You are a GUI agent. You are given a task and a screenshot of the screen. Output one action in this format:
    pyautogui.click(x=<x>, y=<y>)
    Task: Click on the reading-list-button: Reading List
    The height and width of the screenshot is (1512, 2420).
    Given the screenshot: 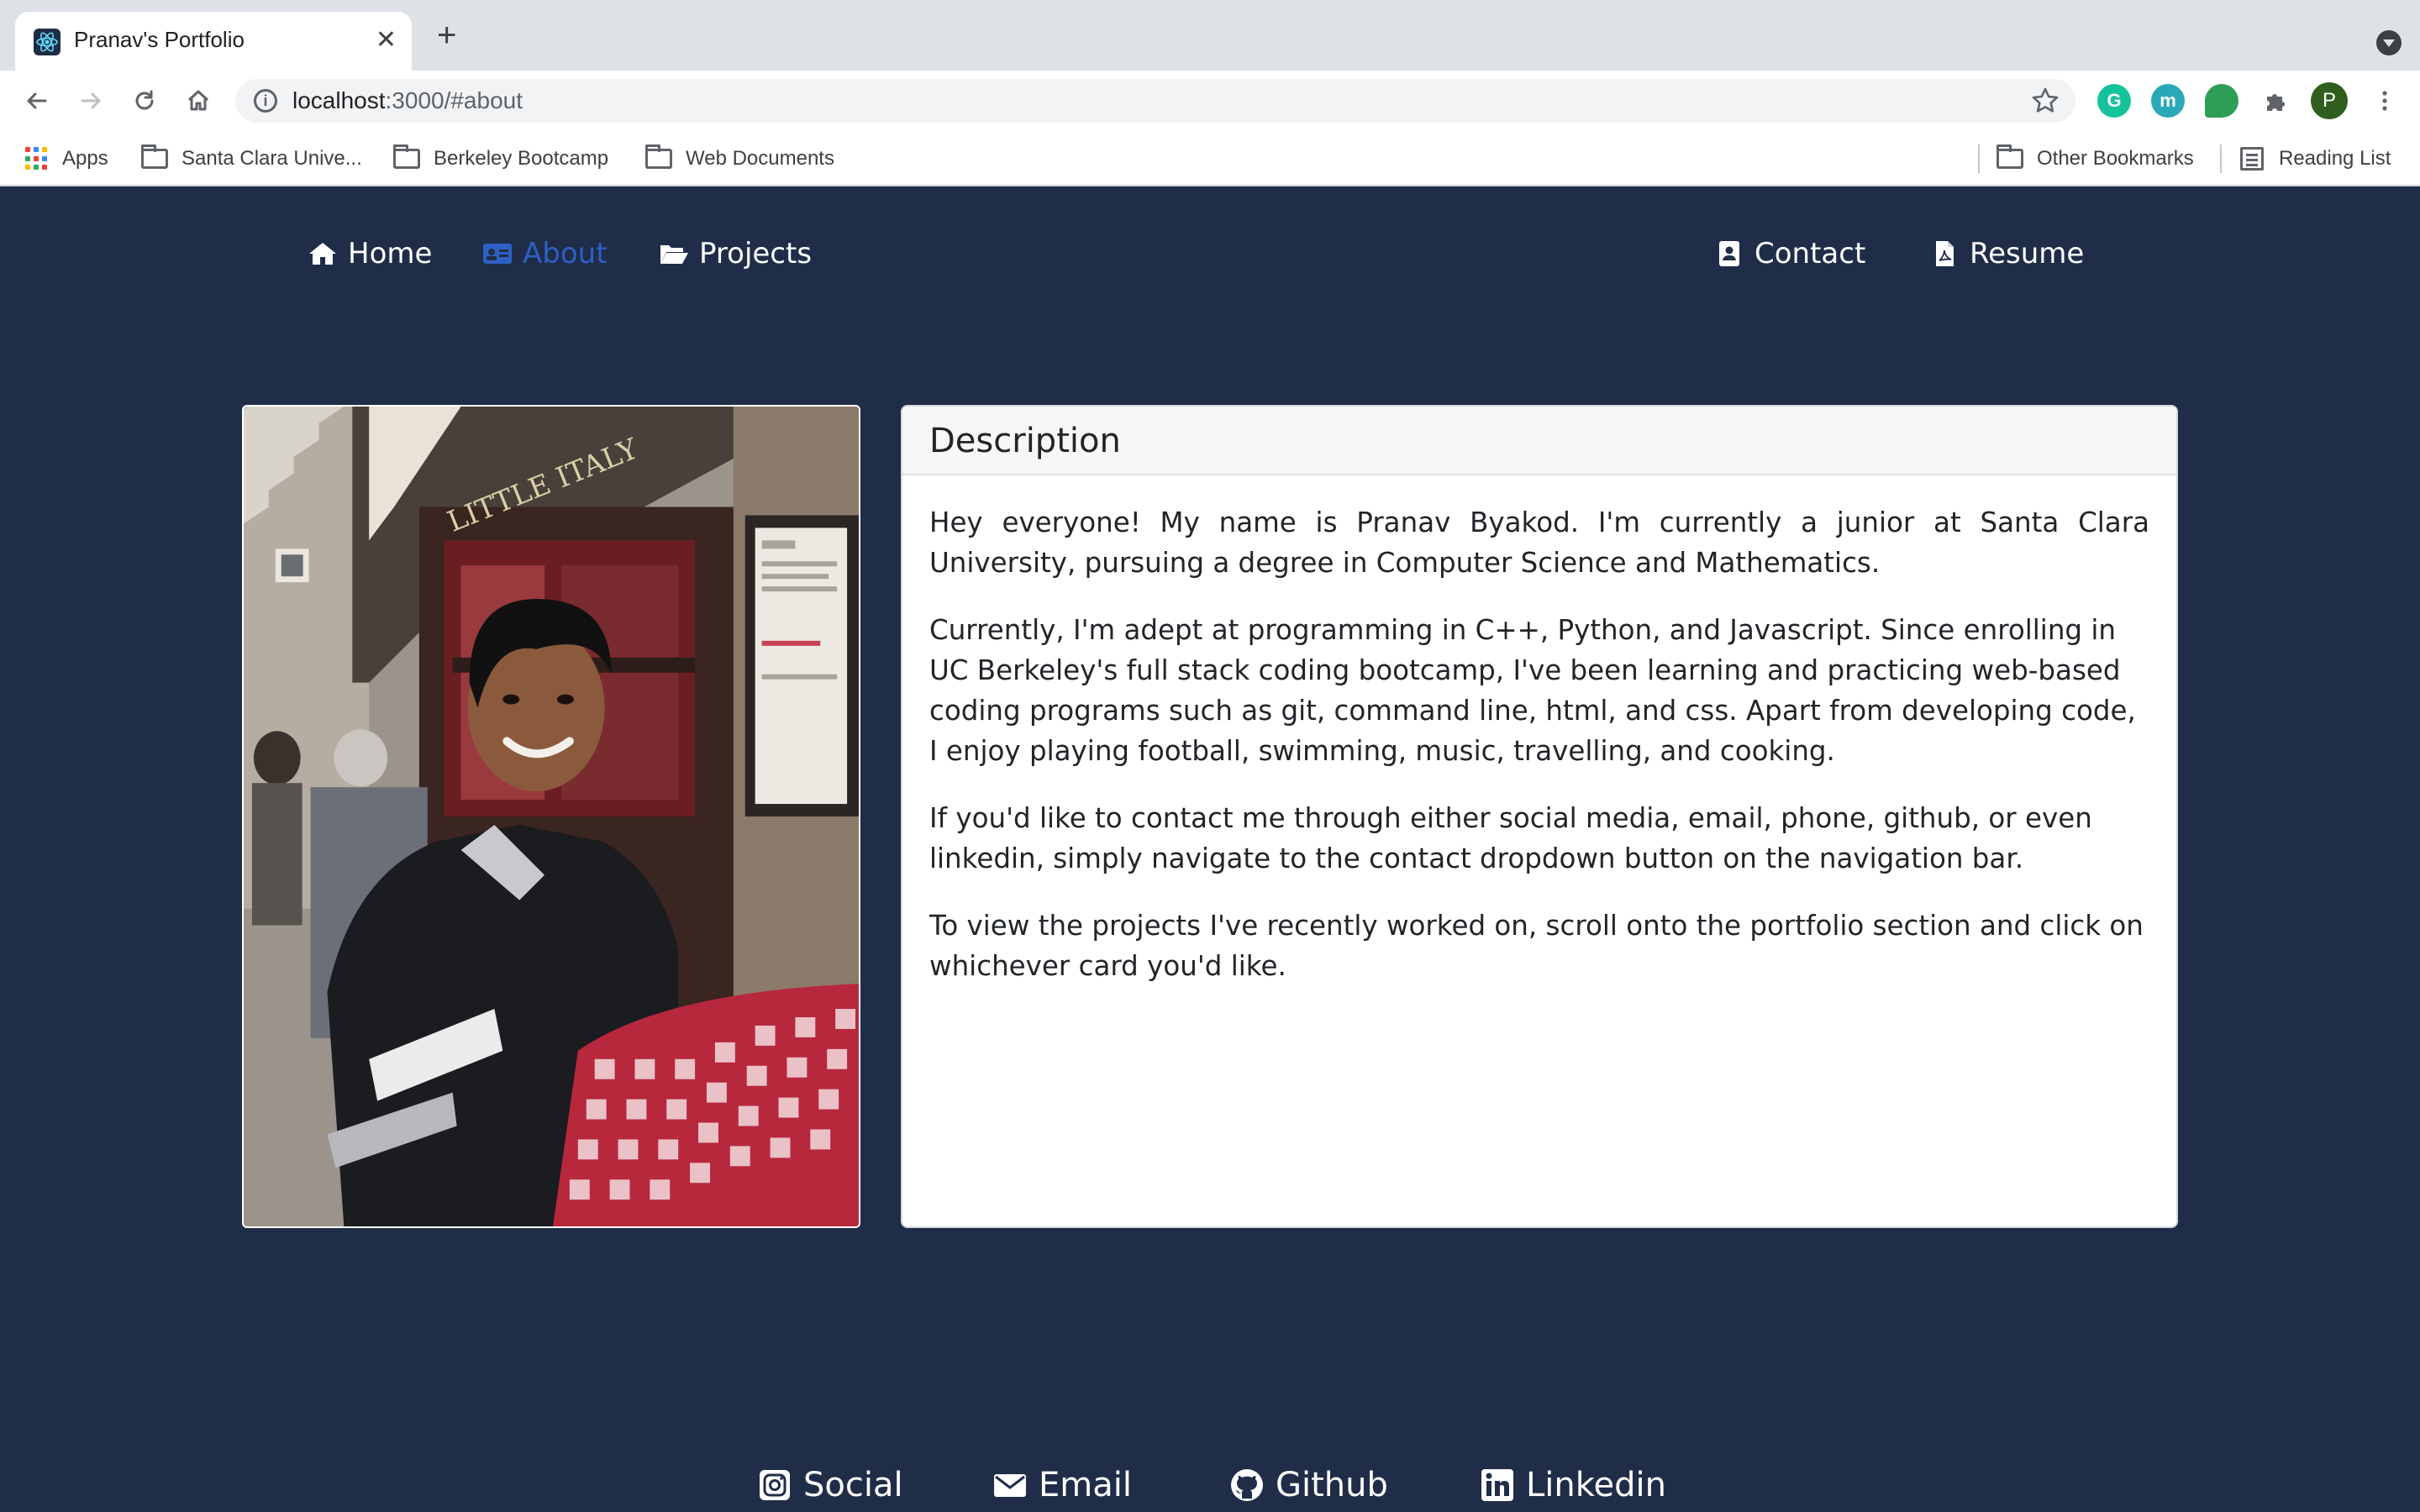 What is the action you would take?
    pyautogui.click(x=2315, y=158)
    